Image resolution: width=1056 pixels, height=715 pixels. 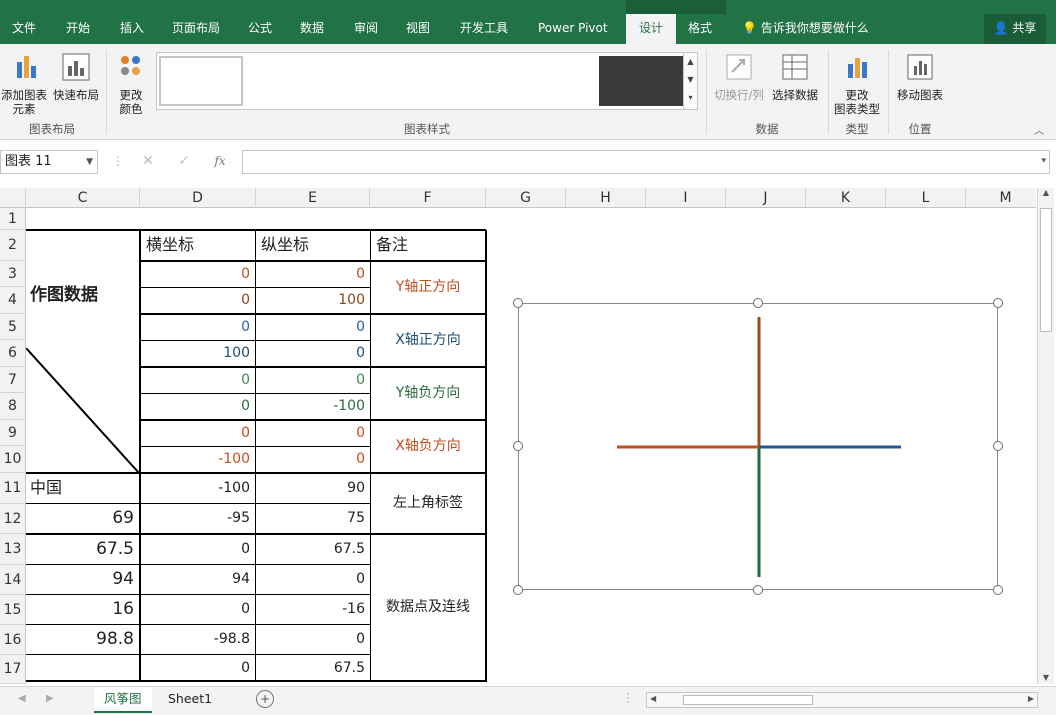 What do you see at coordinates (82, 295) in the screenshot?
I see `cell-c-title: 作图数据` at bounding box center [82, 295].